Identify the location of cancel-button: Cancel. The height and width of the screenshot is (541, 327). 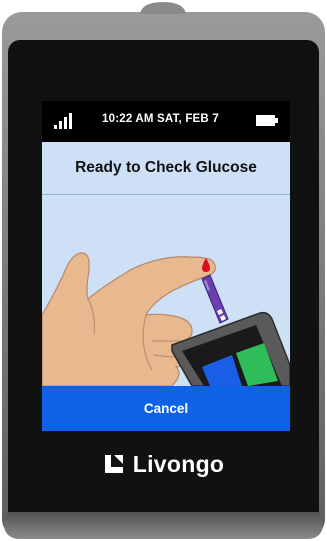
(166, 408).